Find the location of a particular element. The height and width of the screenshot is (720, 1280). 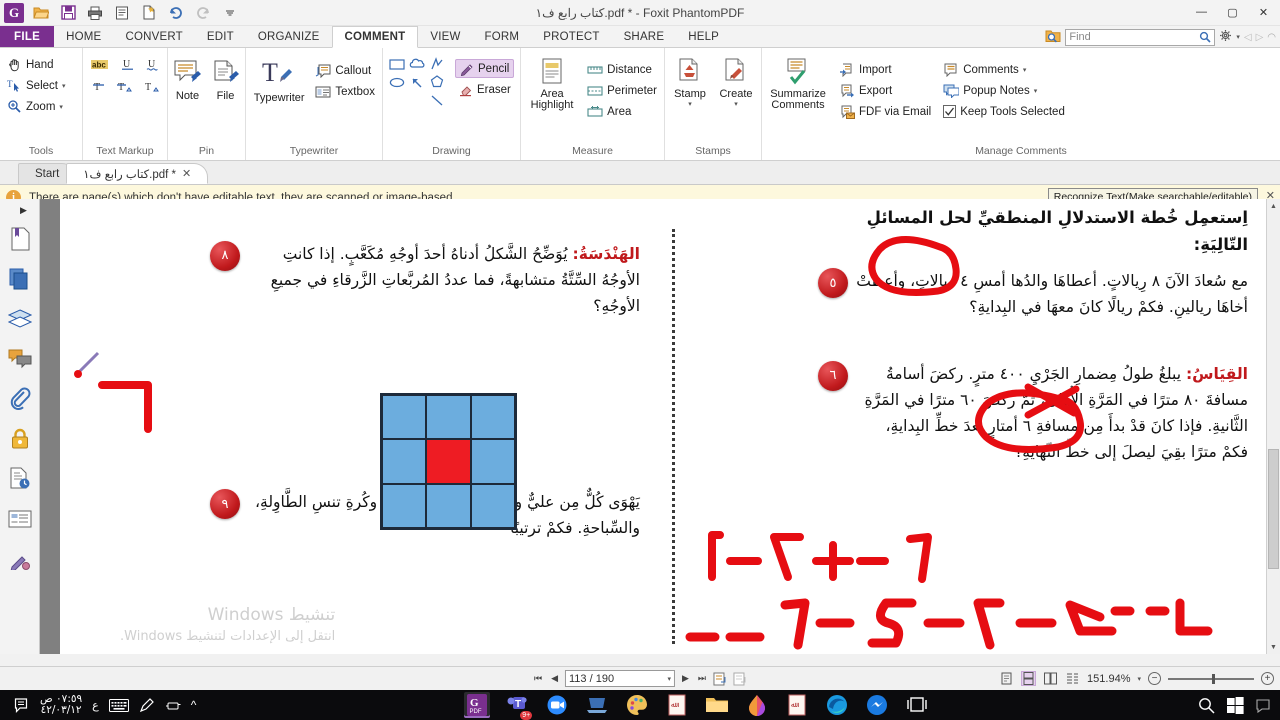

continuous-view-button is located at coordinates (1029, 678).